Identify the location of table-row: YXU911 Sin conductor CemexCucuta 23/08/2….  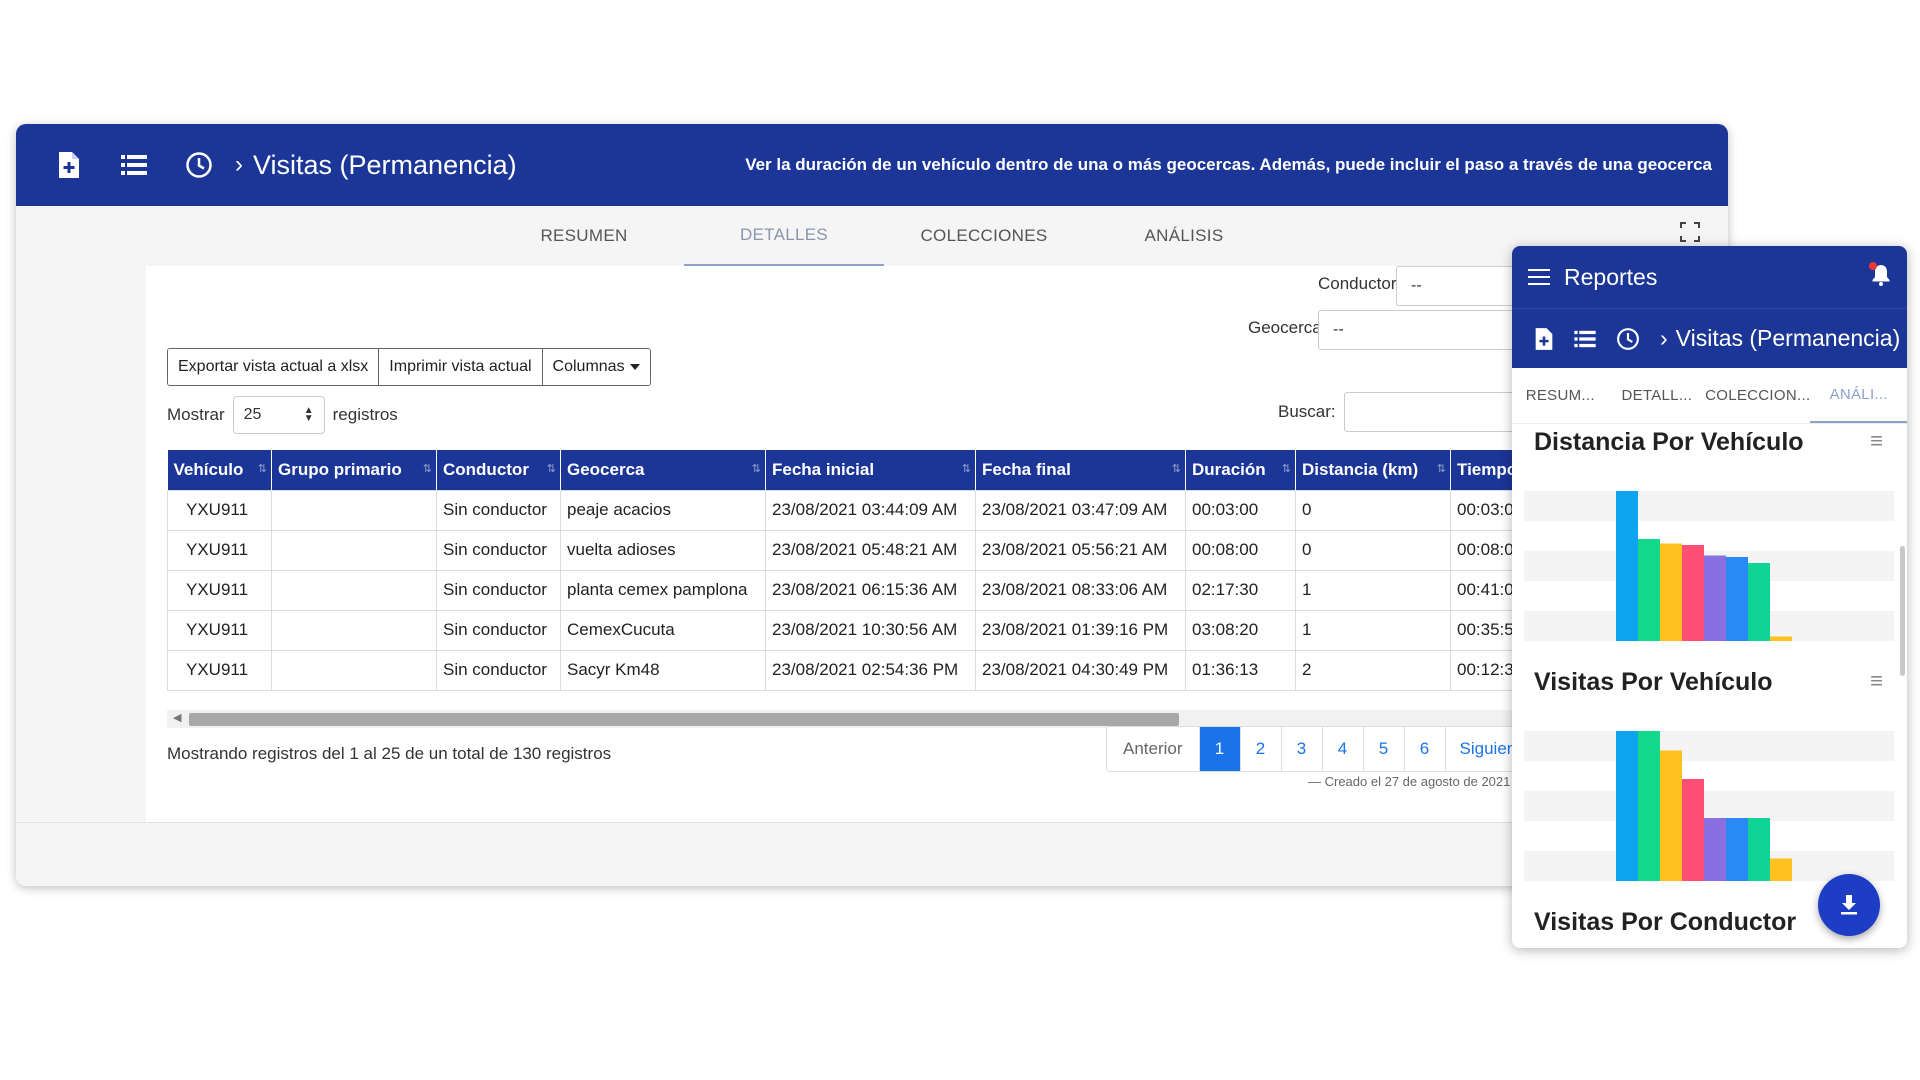
(864, 630).